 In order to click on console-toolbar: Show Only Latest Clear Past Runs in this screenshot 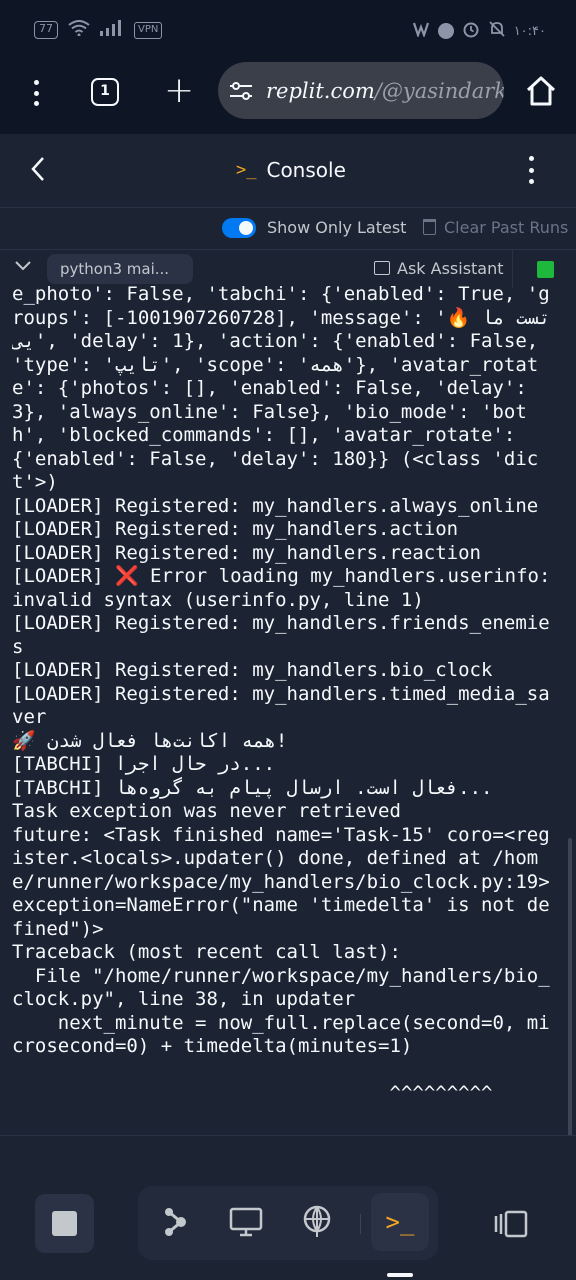, I will do `click(288, 229)`.